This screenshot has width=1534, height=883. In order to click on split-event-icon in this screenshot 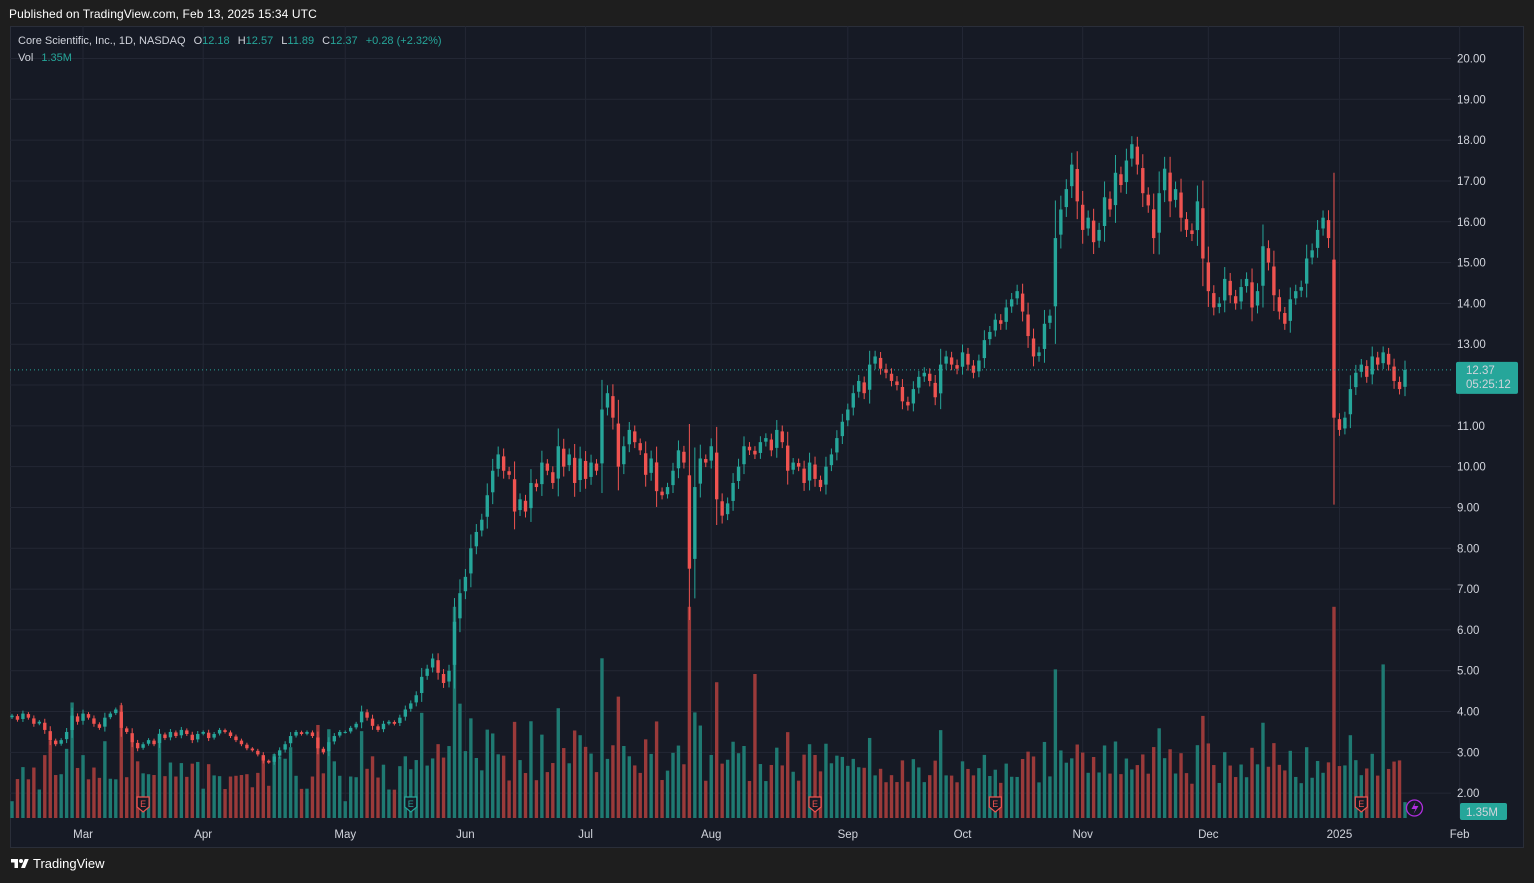, I will do `click(1414, 808)`.